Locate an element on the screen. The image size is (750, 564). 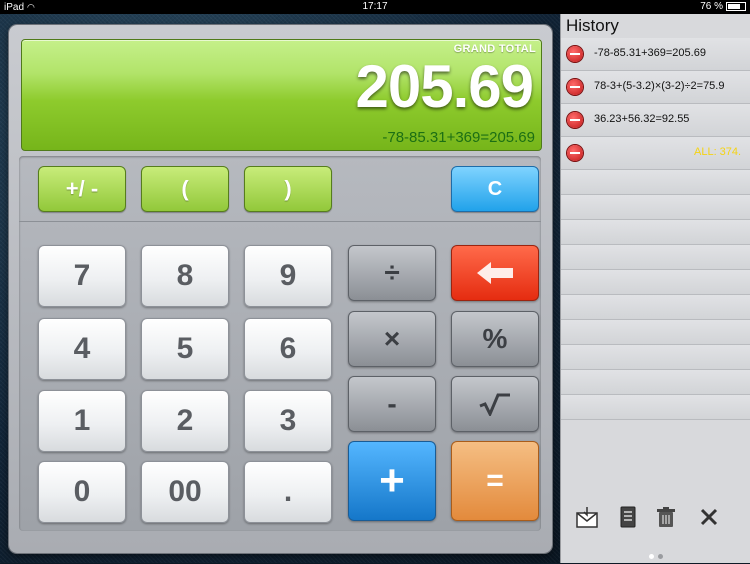
document-icon is located at coordinates (628, 517).